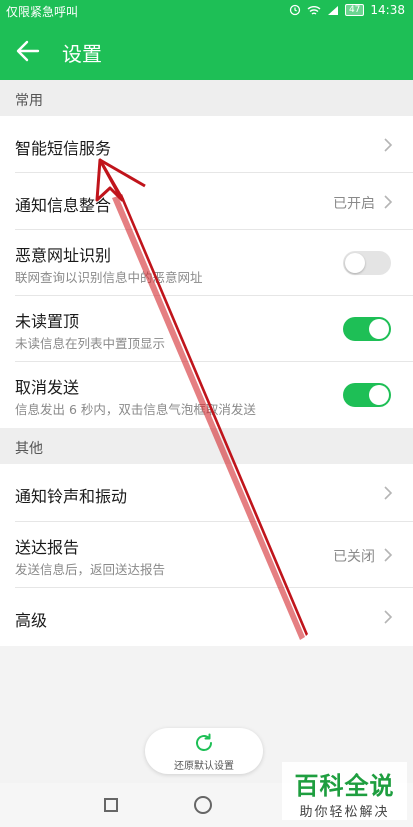 The width and height of the screenshot is (413, 827). I want to click on setting-subtitle: 发送信息后，返回送达报告, so click(90, 569).